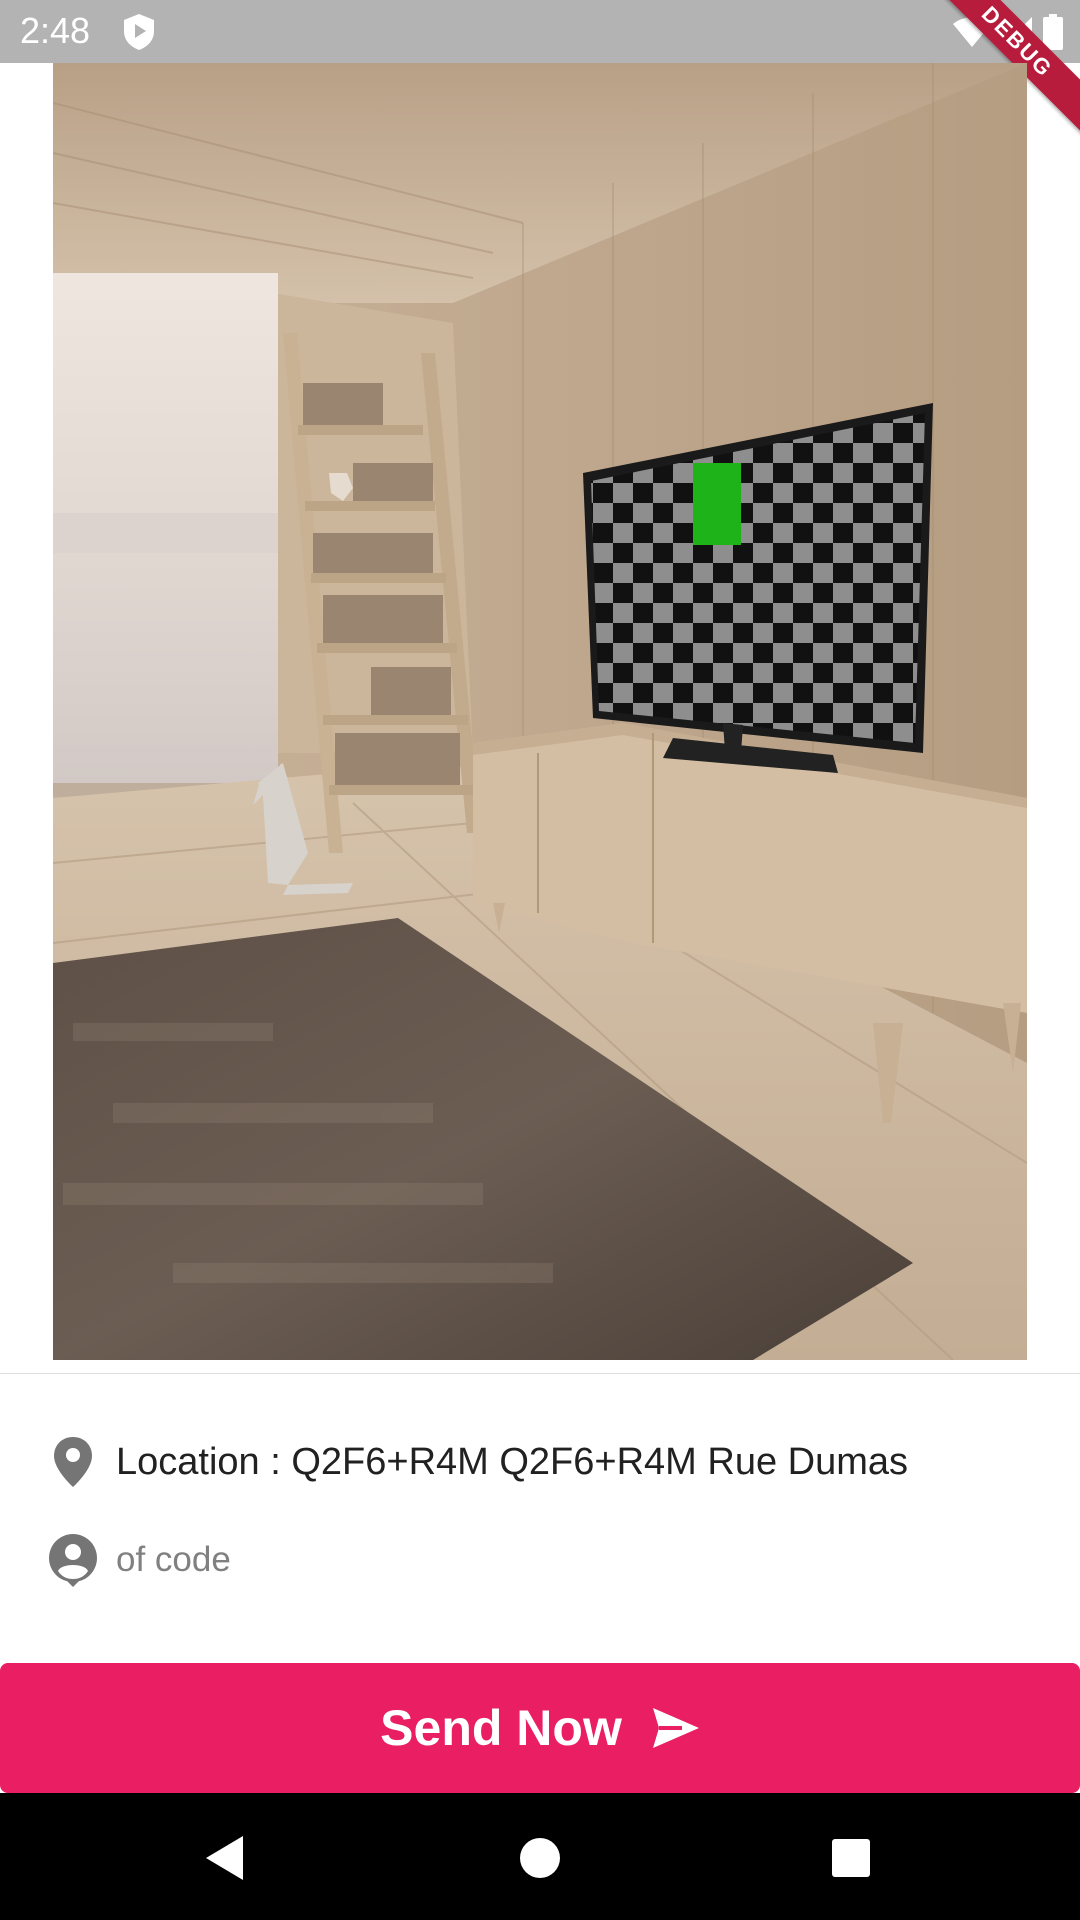 This screenshot has height=1920, width=1080. Describe the element at coordinates (55, 30) in the screenshot. I see `status-time: 2:48` at that location.